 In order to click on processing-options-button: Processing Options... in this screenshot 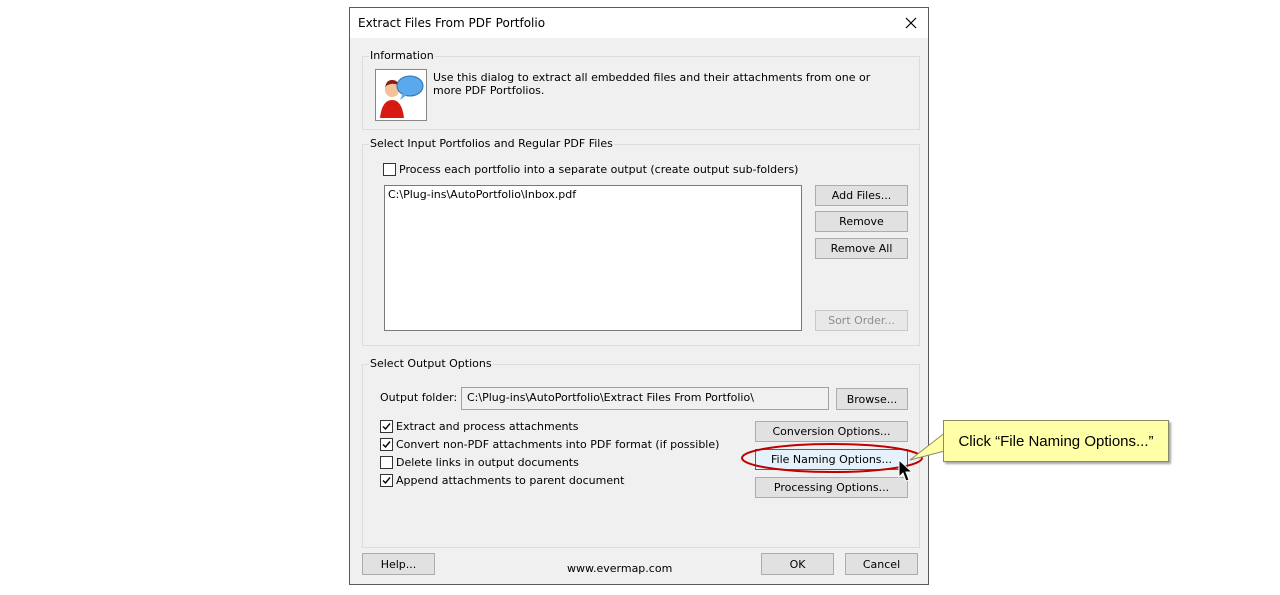, I will do `click(831, 487)`.